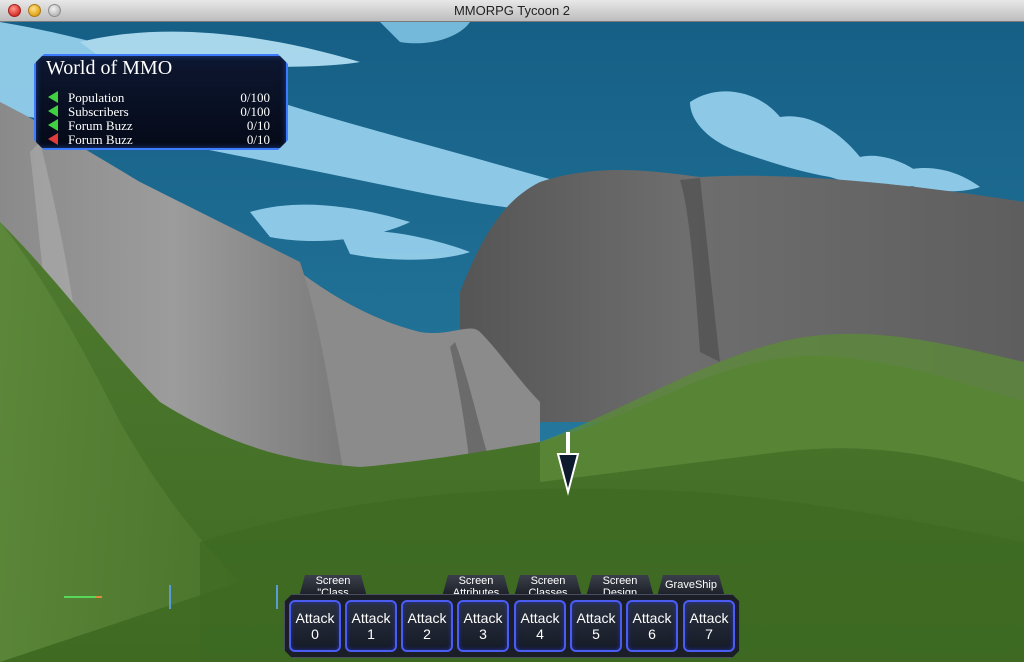 The image size is (1024, 662). Describe the element at coordinates (709, 626) in the screenshot. I see `attack-7-button: Attack 7` at that location.